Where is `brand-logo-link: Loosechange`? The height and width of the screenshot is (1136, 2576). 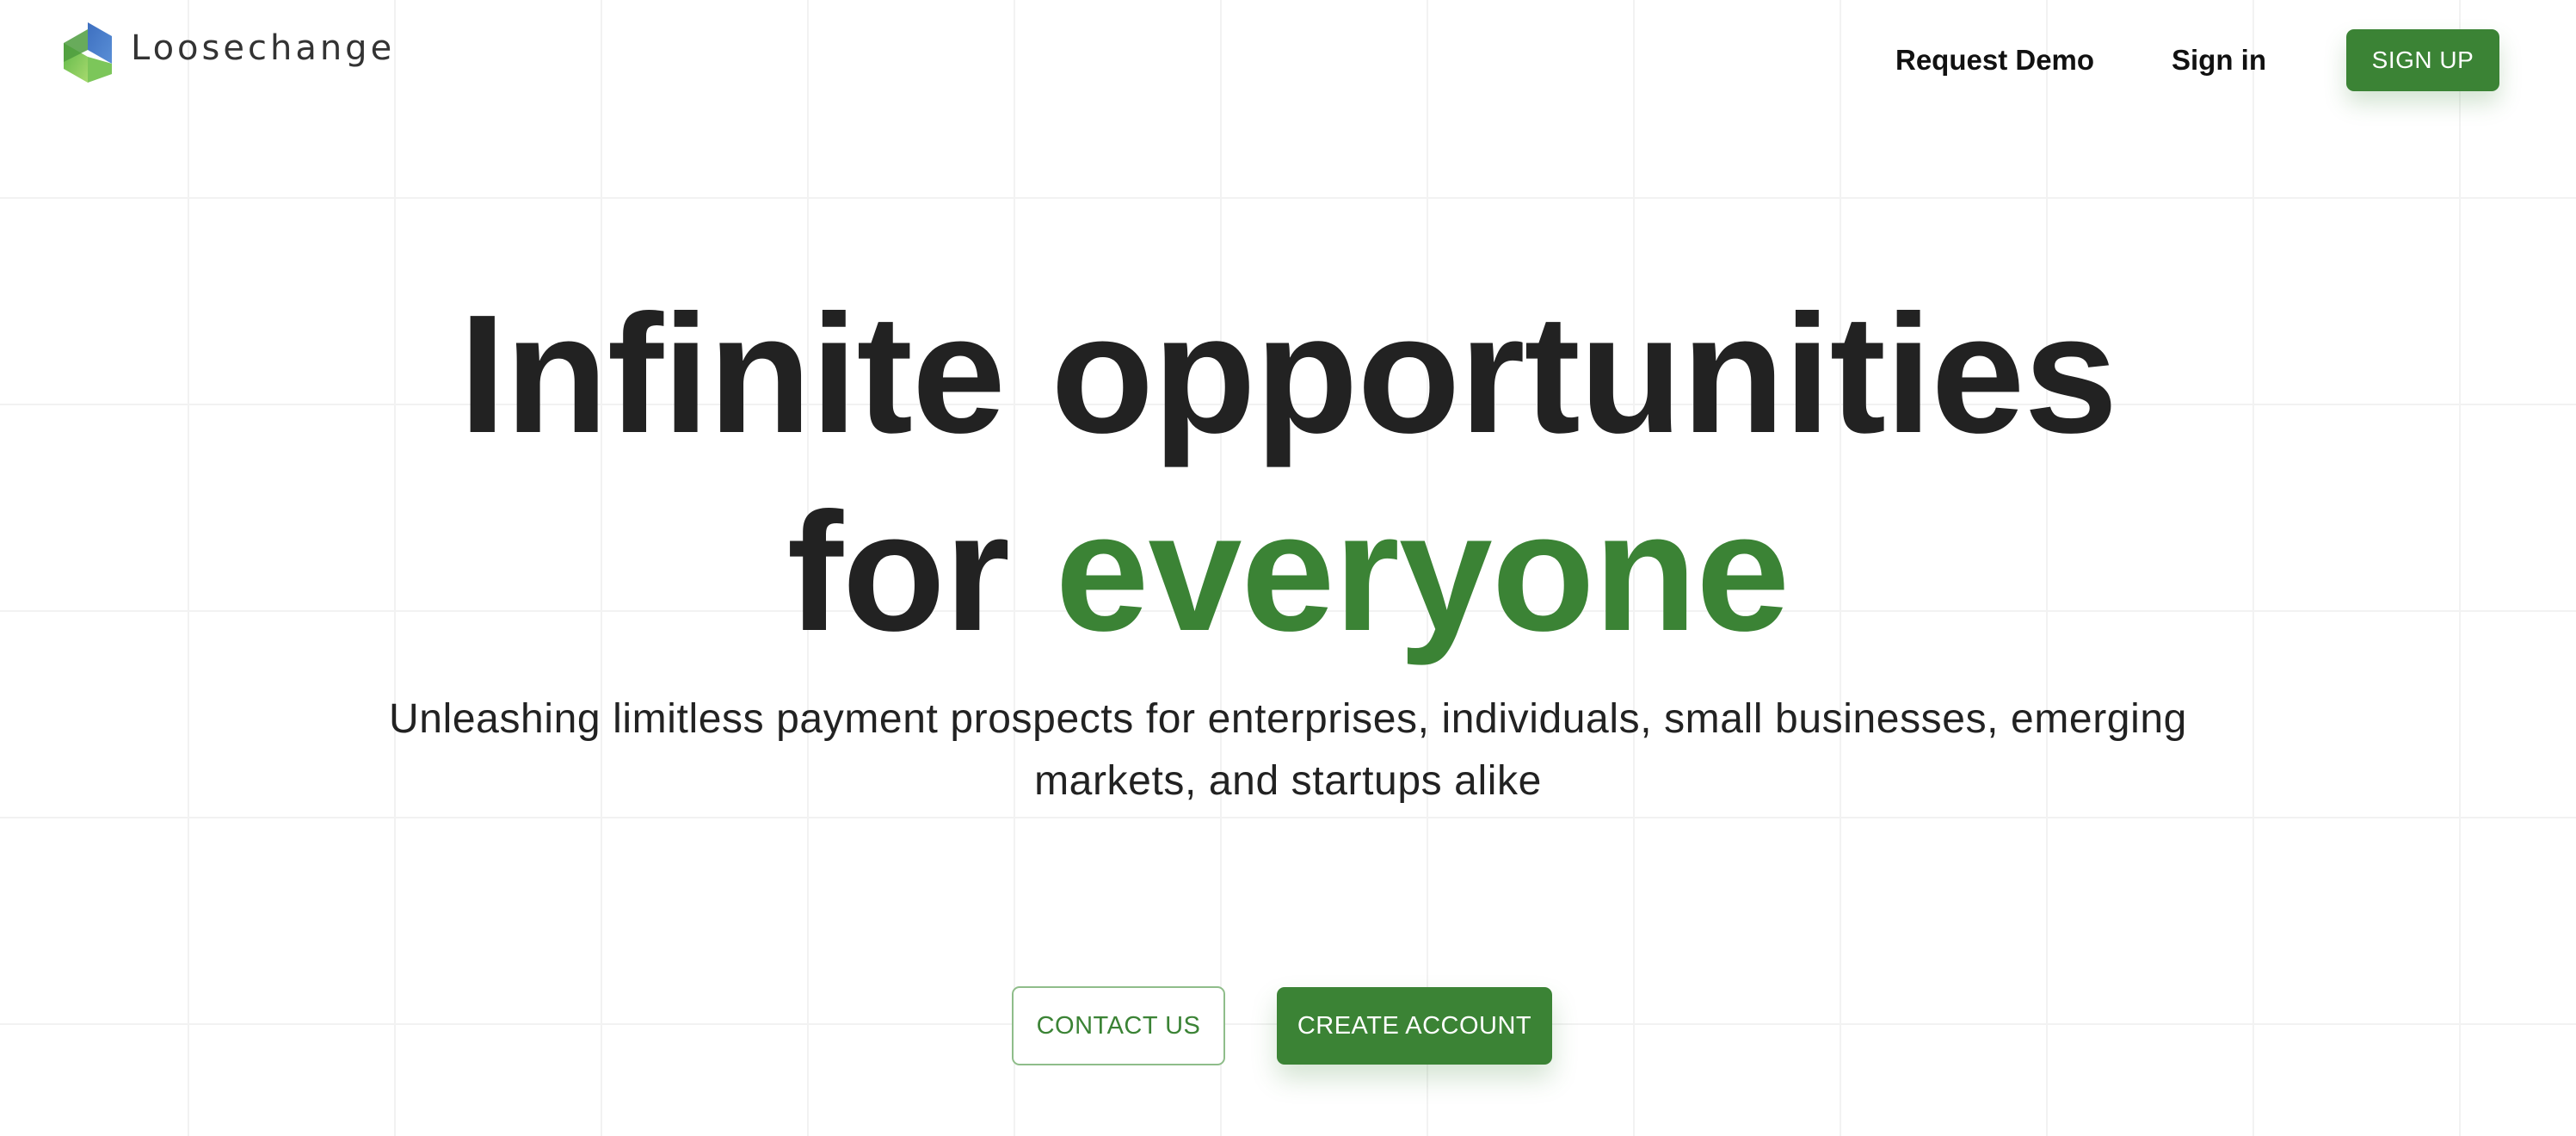 brand-logo-link: Loosechange is located at coordinates (228, 52).